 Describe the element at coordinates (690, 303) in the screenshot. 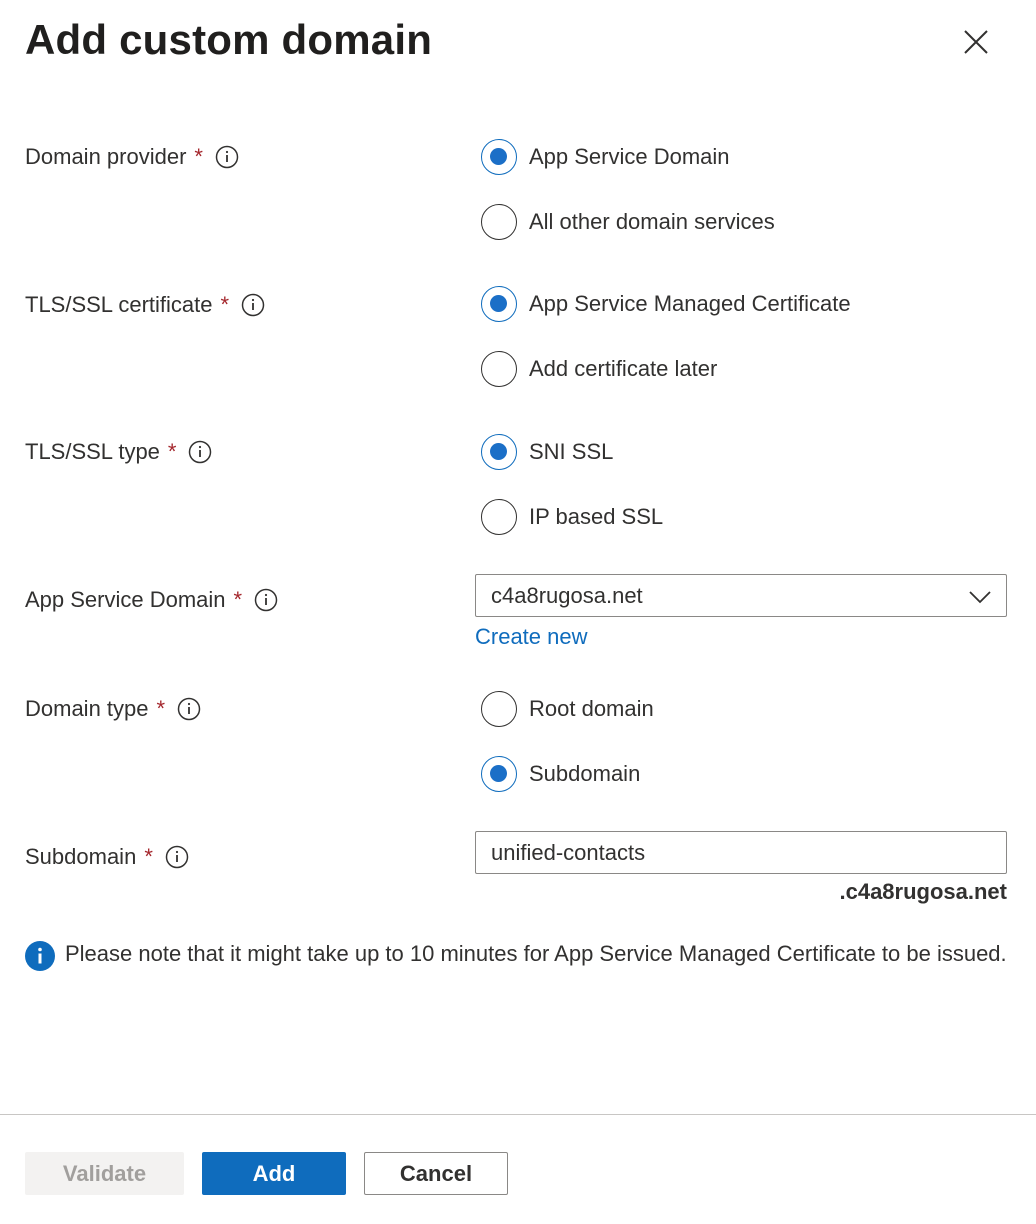

I see `radio-label: App Service Managed Certificate` at that location.